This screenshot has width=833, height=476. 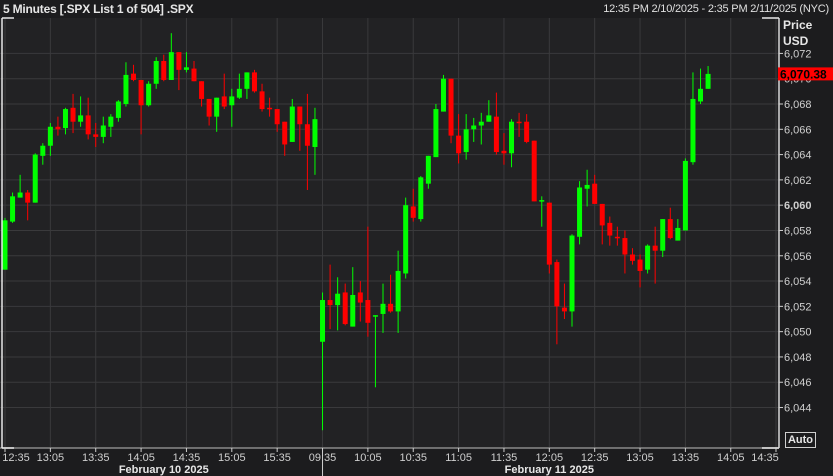 What do you see at coordinates (798, 409) in the screenshot?
I see `y-tick-label: 6,044` at bounding box center [798, 409].